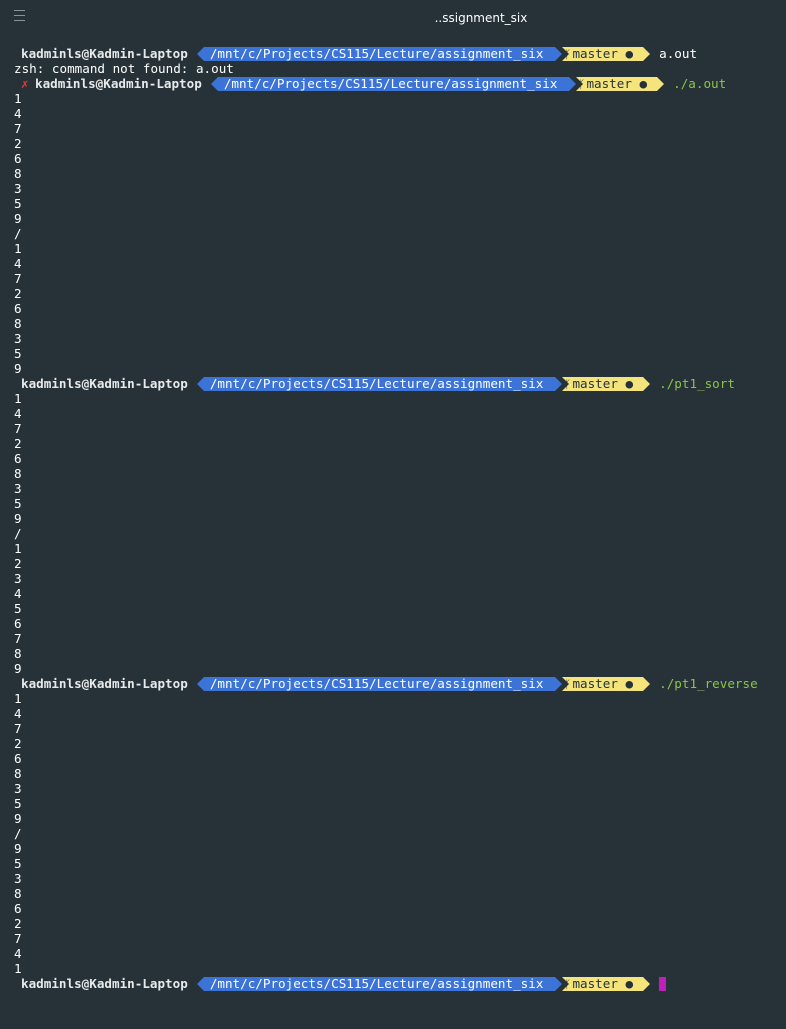 The width and height of the screenshot is (786, 1029). I want to click on command-text: ./a.out, so click(700, 83).